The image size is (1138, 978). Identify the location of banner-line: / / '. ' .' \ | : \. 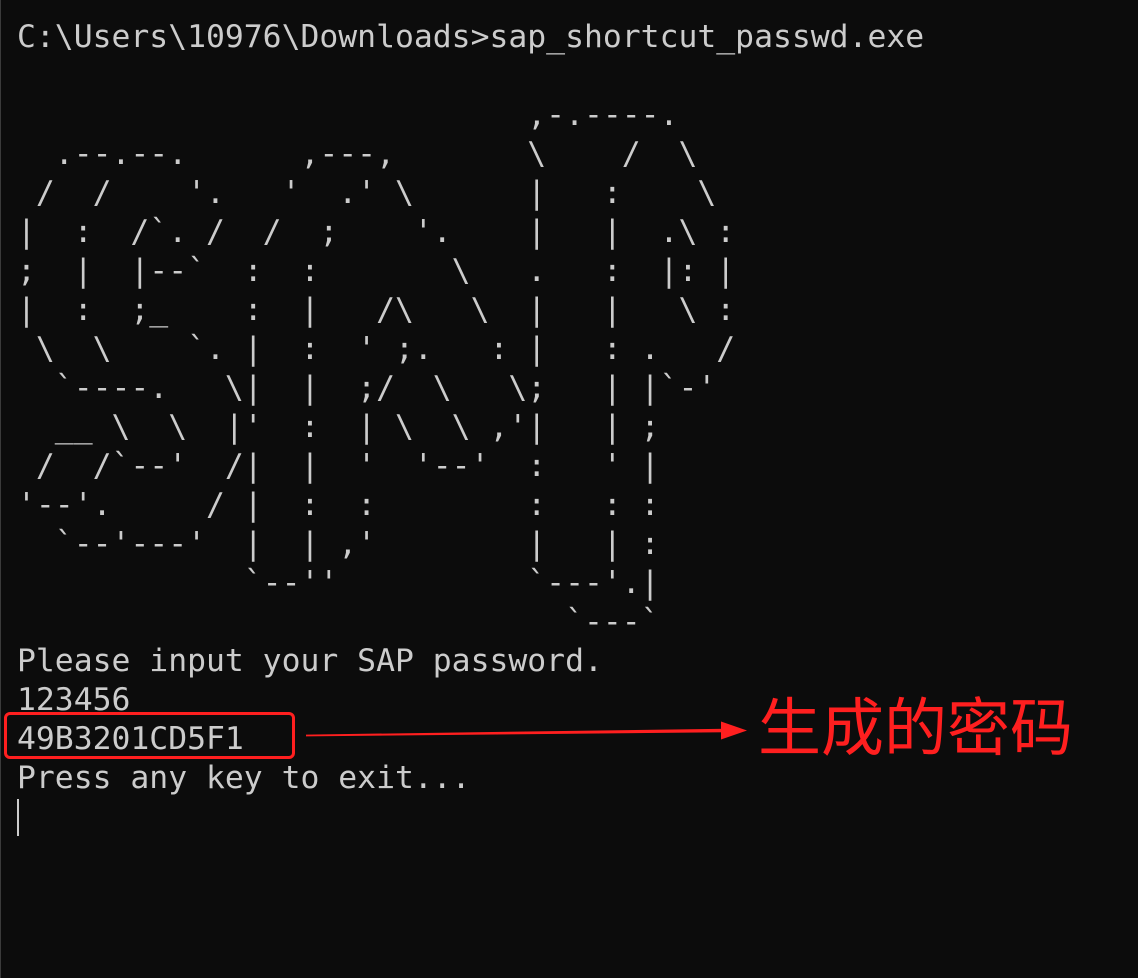
(367, 192).